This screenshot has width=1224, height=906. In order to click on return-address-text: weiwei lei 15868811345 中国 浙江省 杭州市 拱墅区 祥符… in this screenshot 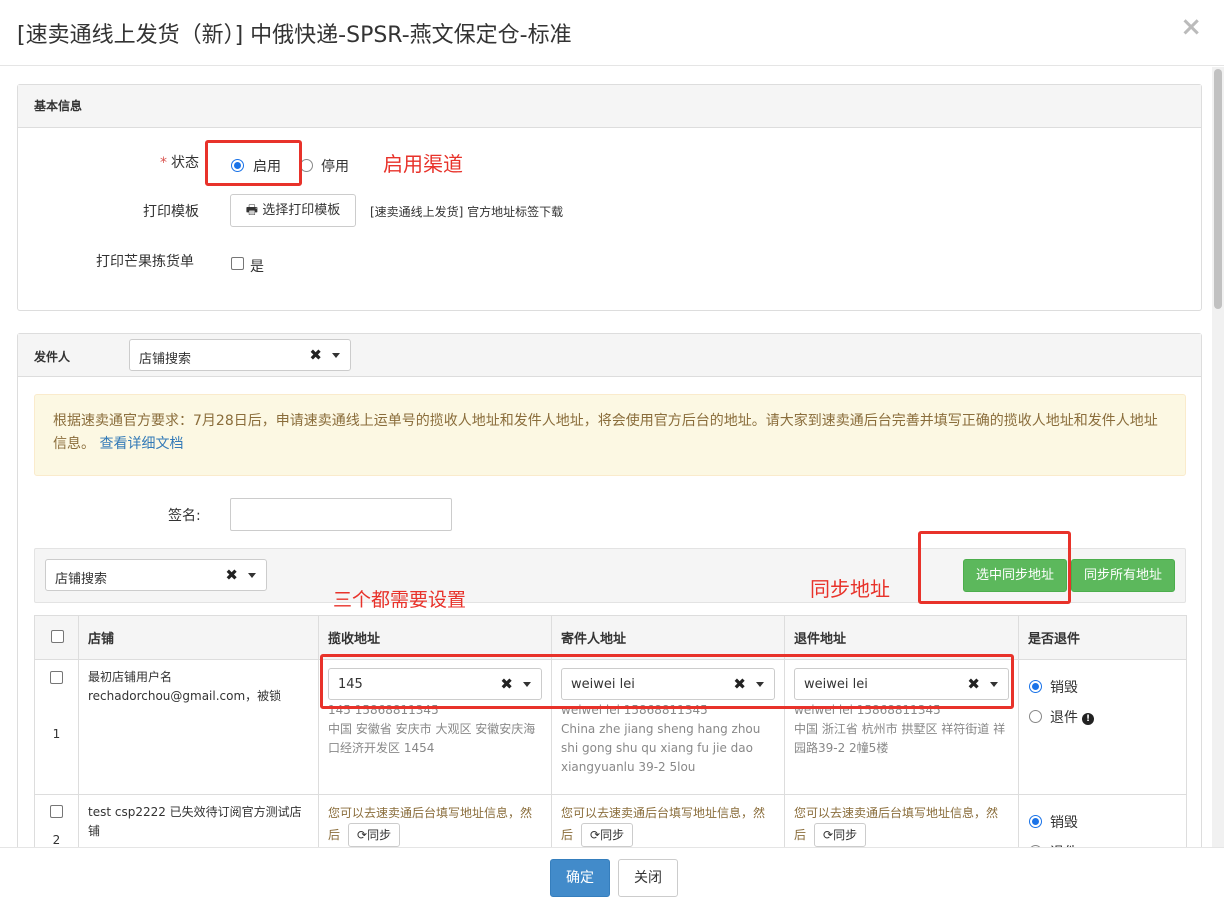, I will do `click(900, 729)`.